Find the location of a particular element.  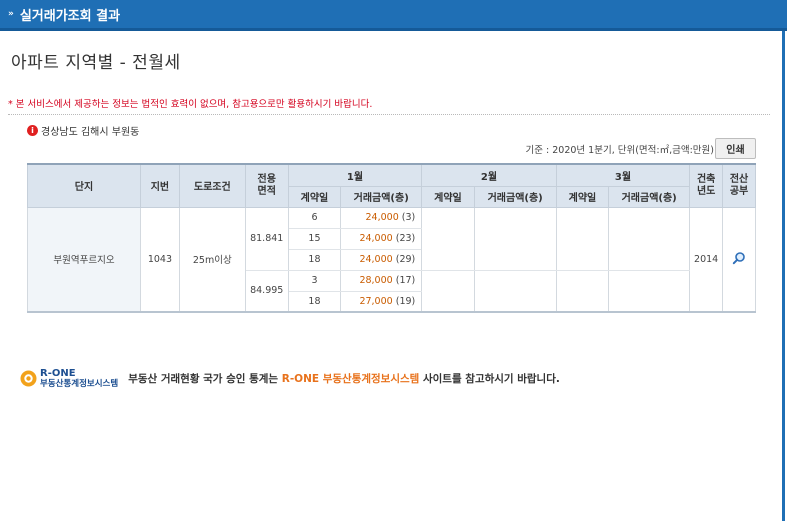

rone-logo: R-ONE 부동산통계정보시스템 is located at coordinates (69, 379).